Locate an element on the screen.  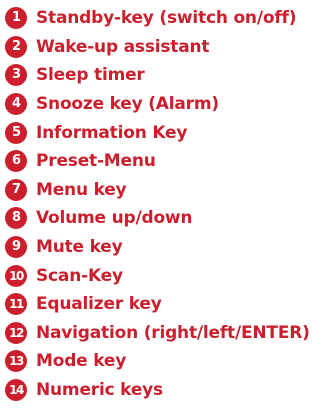
legend-item: 5 Information Key is located at coordinates (163, 132).